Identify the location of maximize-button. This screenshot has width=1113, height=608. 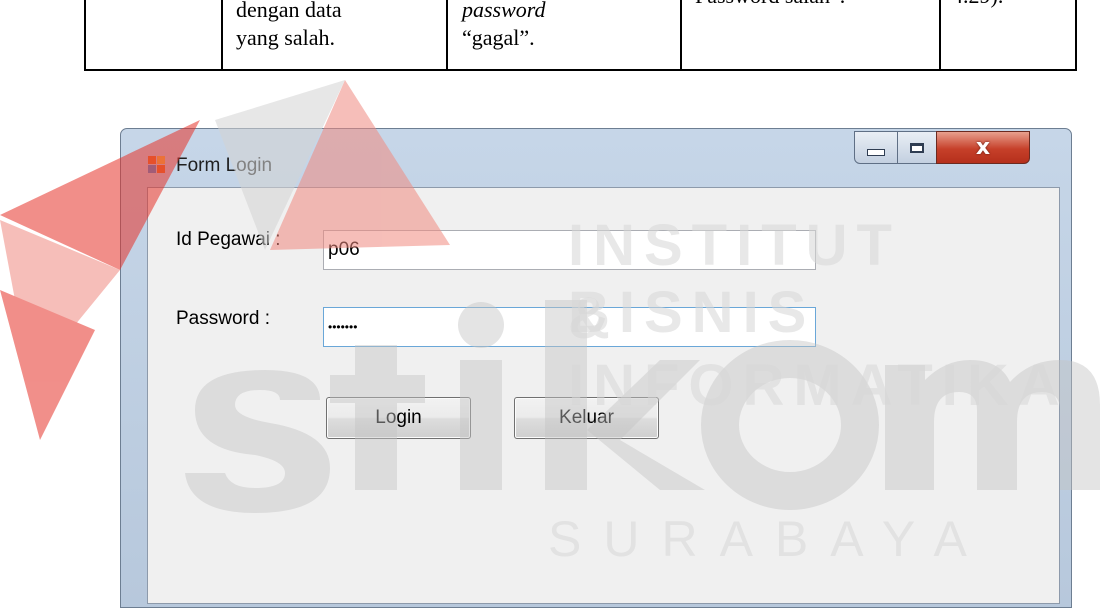
(917, 147).